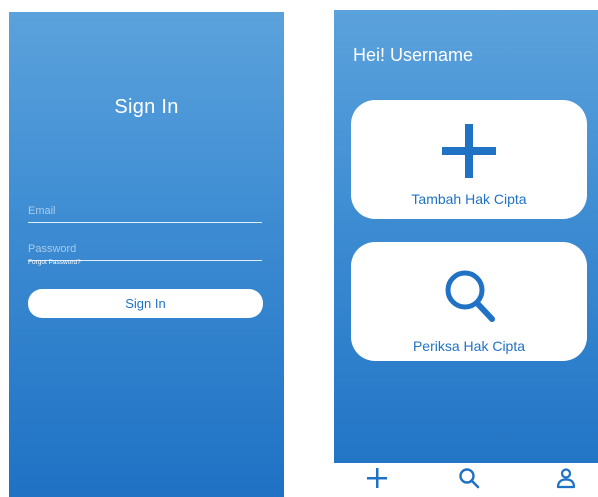 This screenshot has height=497, width=598. What do you see at coordinates (145, 303) in the screenshot?
I see `sign-in-button: Sign In` at bounding box center [145, 303].